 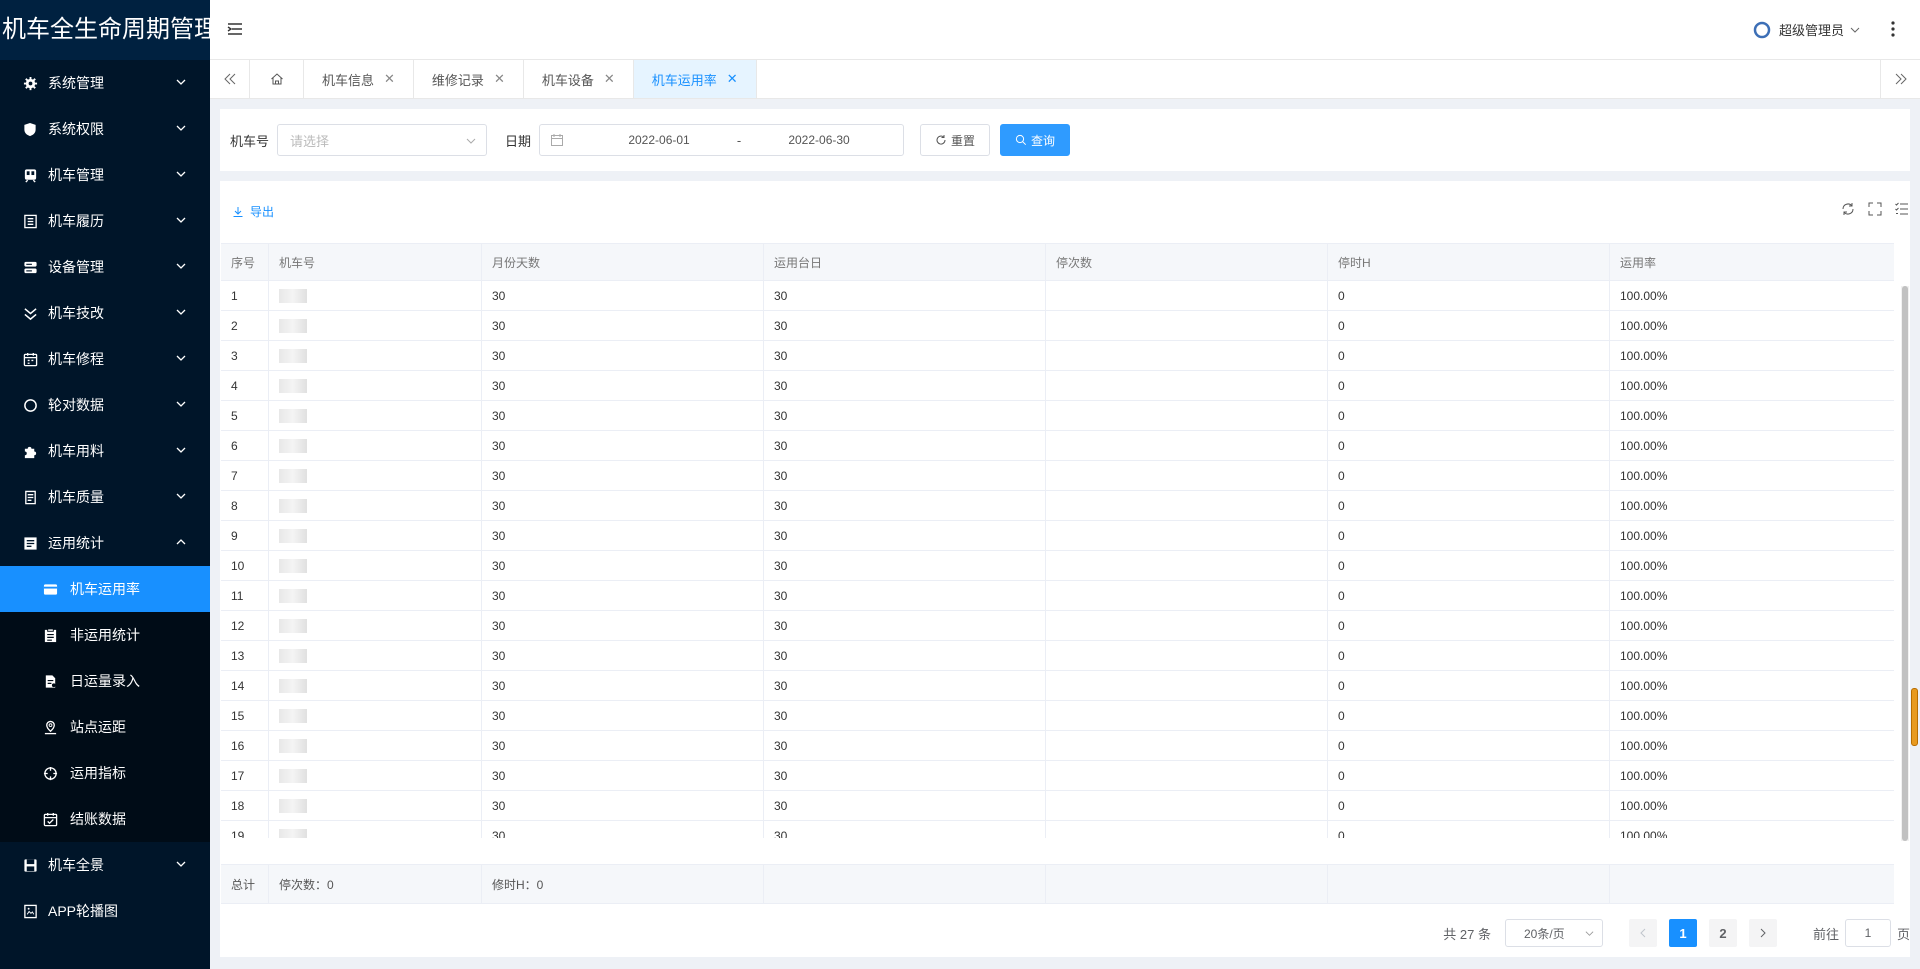 I want to click on table-cell: 5, so click(x=245, y=415).